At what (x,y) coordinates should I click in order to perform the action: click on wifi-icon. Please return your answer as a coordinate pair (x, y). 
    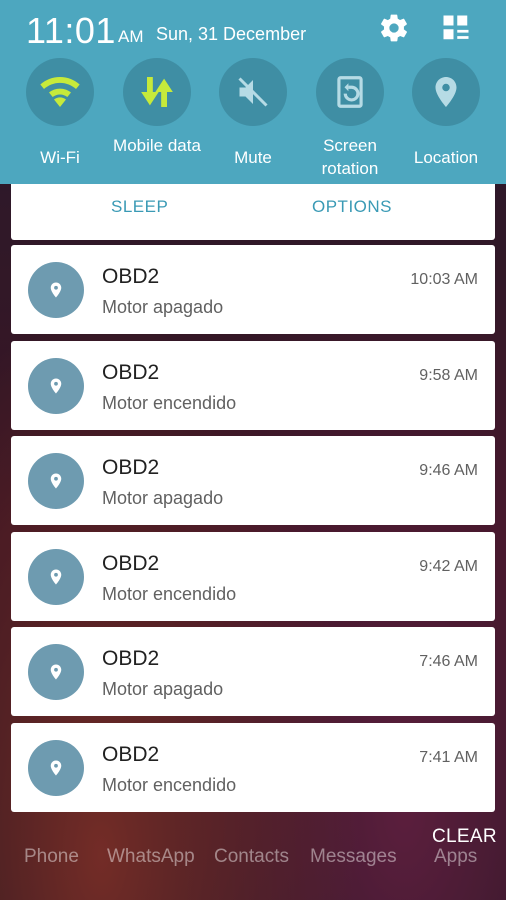
    Looking at the image, I should click on (60, 92).